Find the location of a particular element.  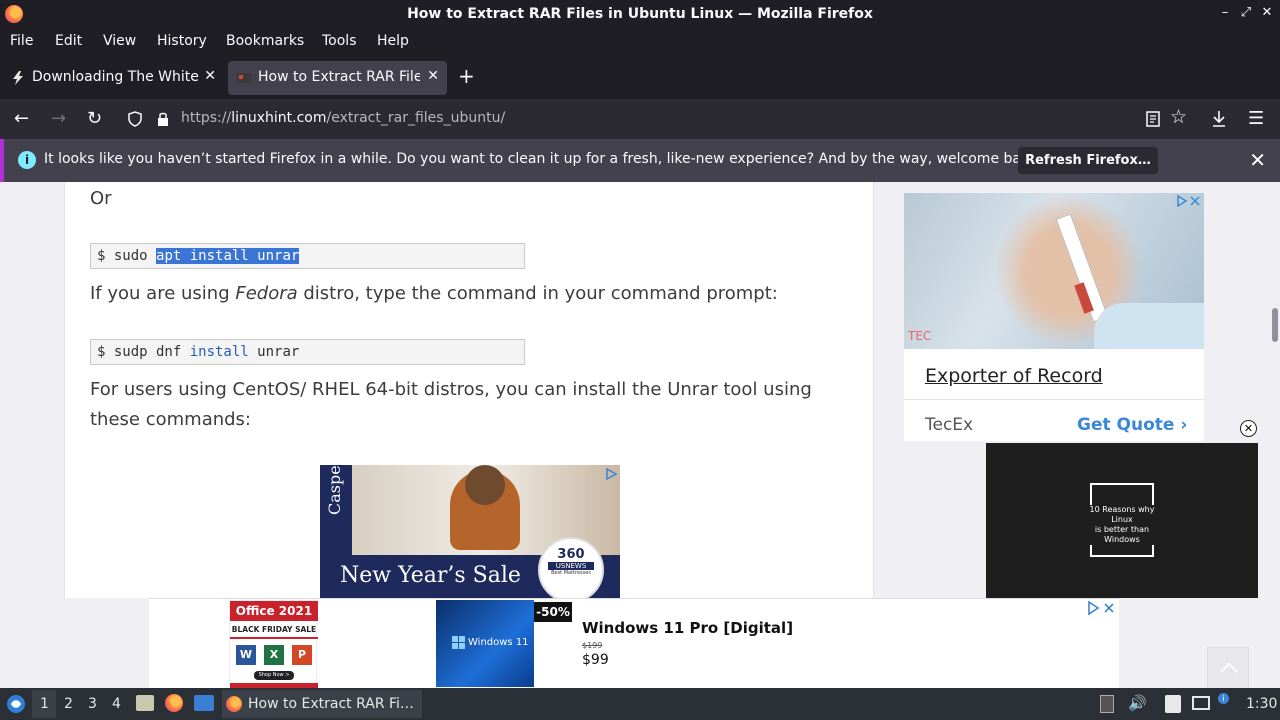

chevron-right-icon: › is located at coordinates (1184, 425).